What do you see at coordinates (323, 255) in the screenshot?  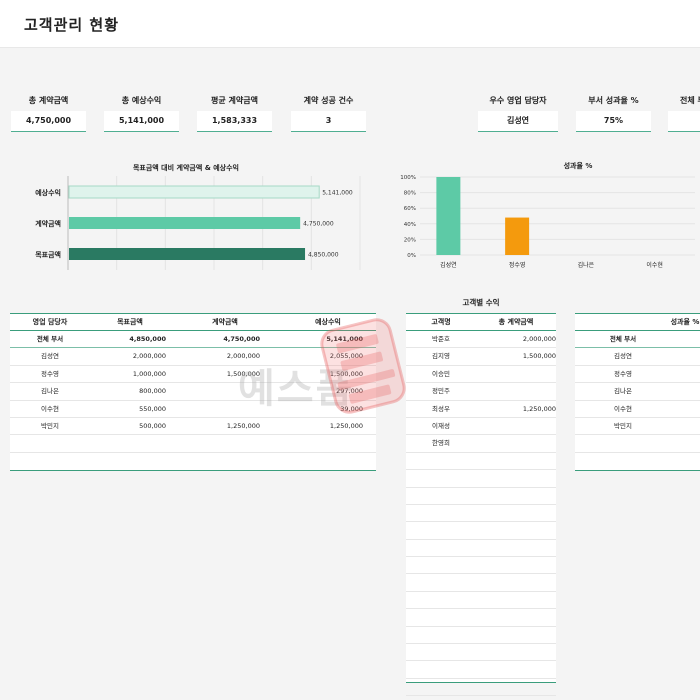 I see `data-label: 4,850,000` at bounding box center [323, 255].